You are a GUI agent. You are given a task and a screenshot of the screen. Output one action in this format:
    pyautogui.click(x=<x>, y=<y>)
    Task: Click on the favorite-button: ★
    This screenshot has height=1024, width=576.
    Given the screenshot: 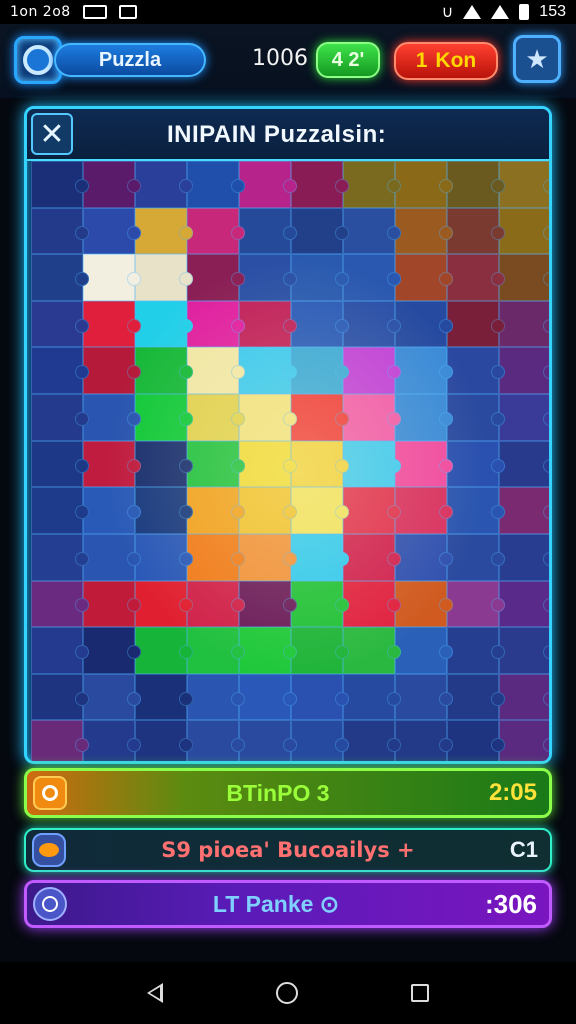 What is the action you would take?
    pyautogui.click(x=537, y=59)
    